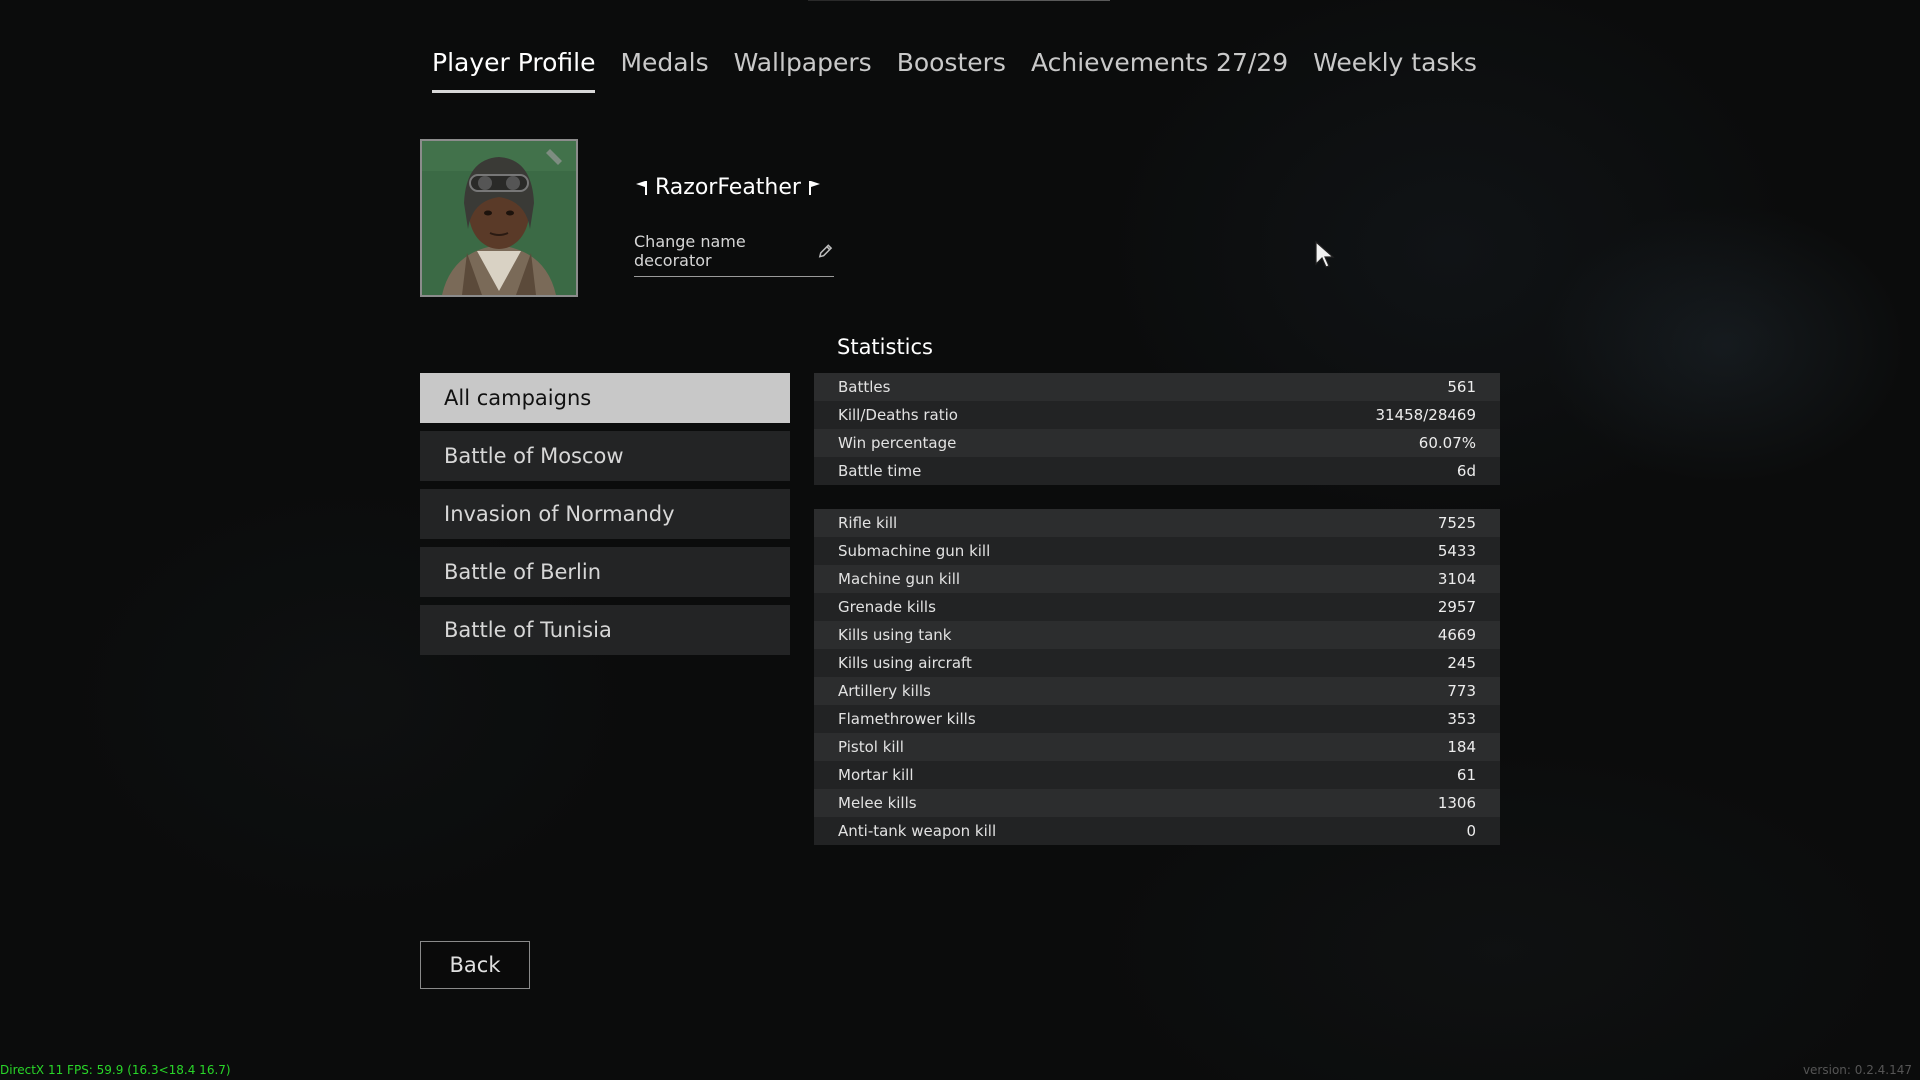 This screenshot has height=1080, width=1920. I want to click on stat-row: Kills using tank 4669, so click(1157, 635).